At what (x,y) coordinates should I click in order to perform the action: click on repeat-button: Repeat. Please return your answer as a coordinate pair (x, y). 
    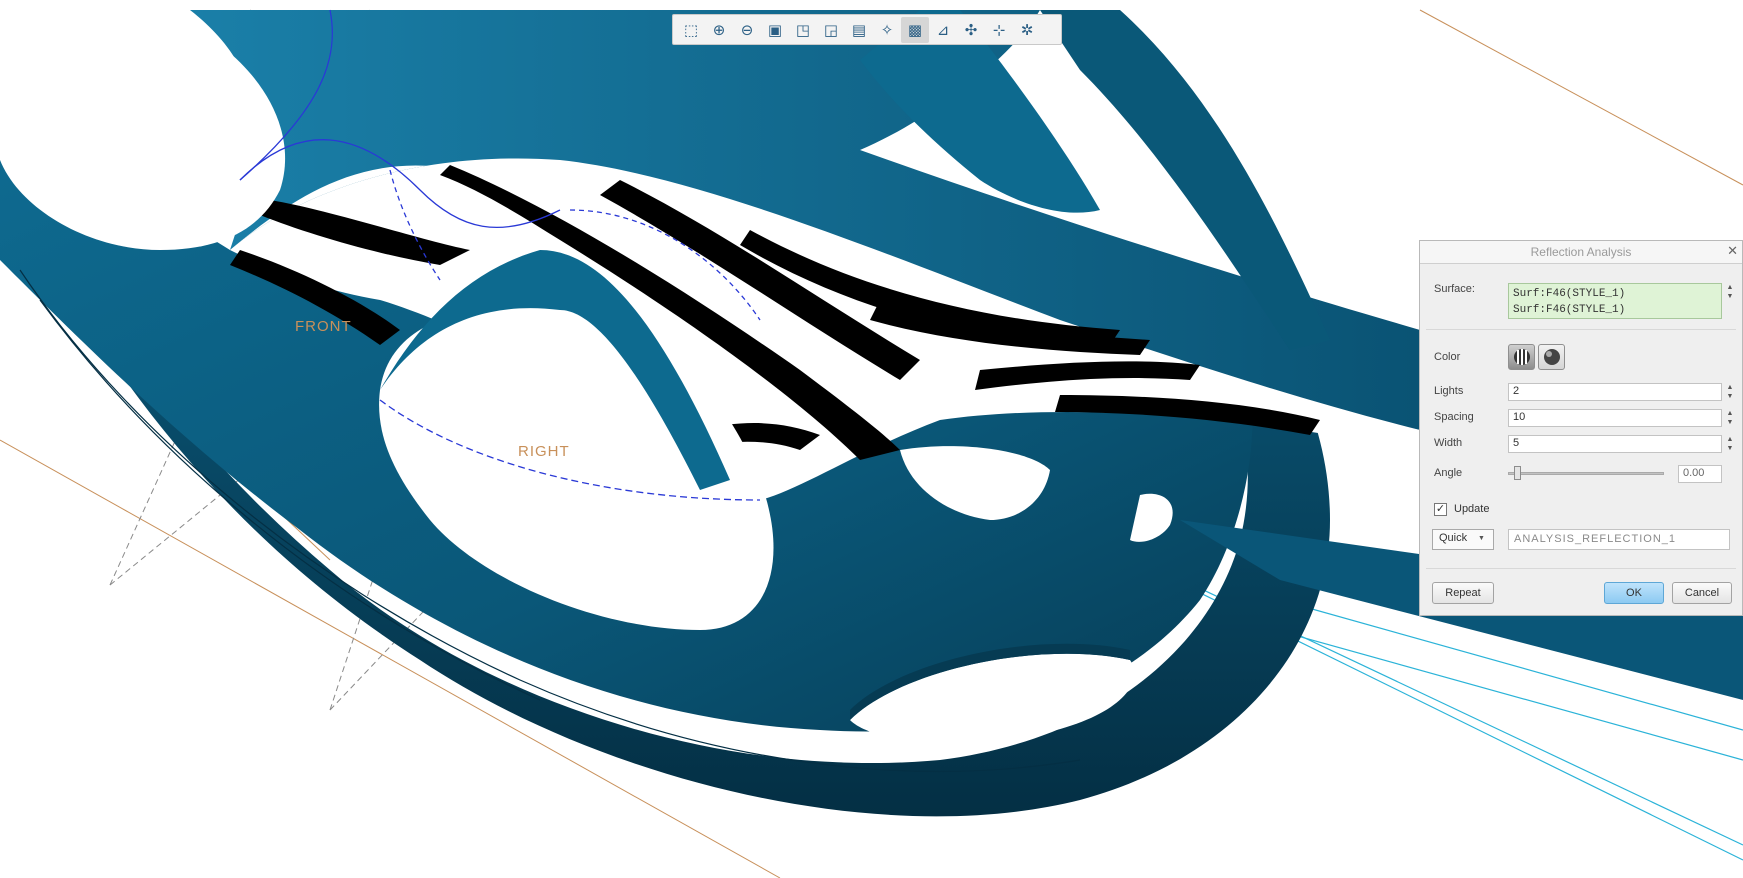
    Looking at the image, I should click on (1463, 593).